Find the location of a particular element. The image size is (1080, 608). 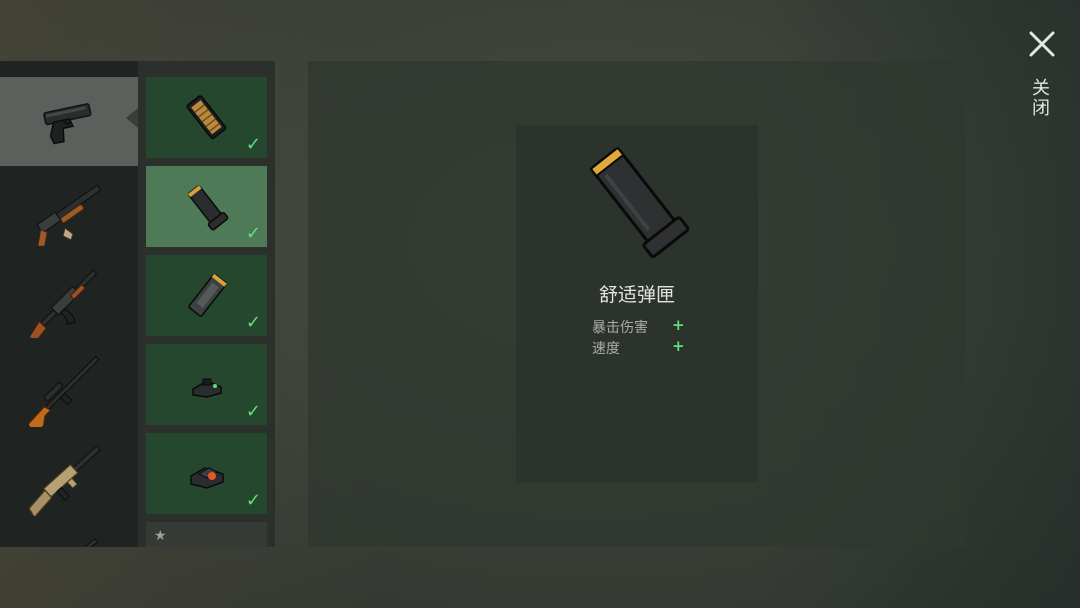

weapon-list is located at coordinates (69, 304).